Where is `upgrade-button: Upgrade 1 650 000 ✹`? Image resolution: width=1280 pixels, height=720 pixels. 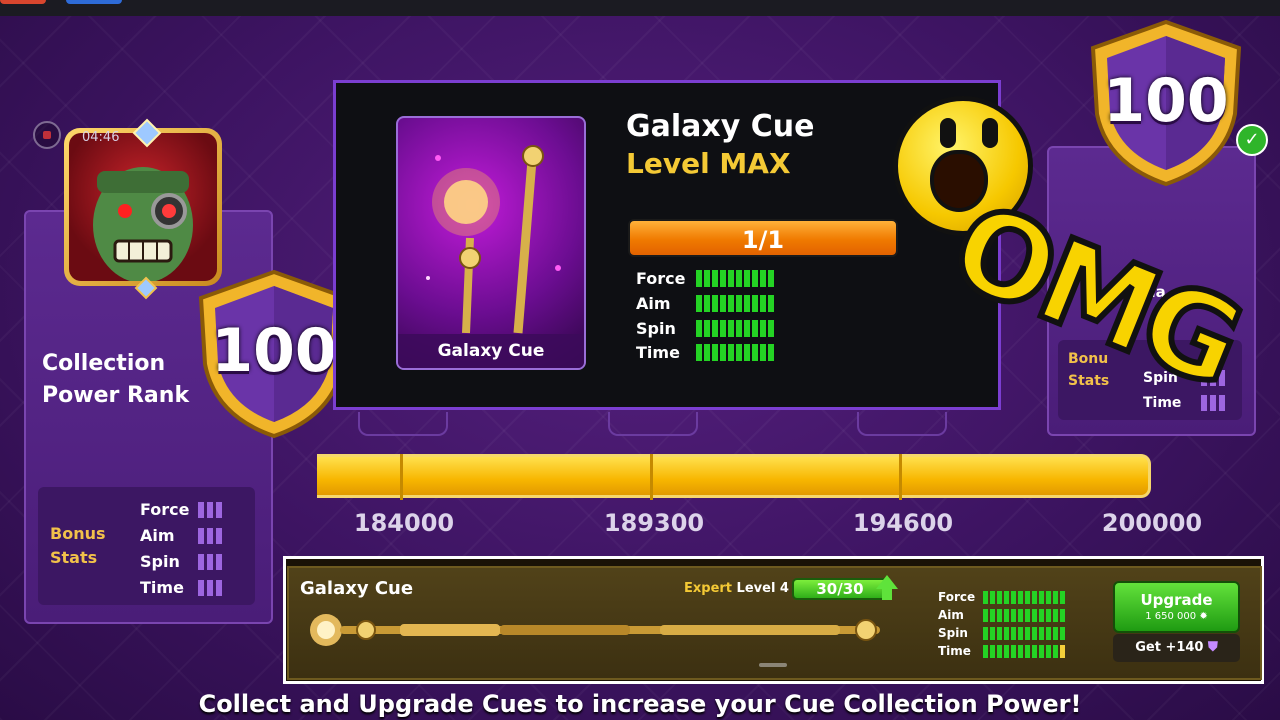 upgrade-button: Upgrade 1 650 000 ✹ is located at coordinates (1176, 607).